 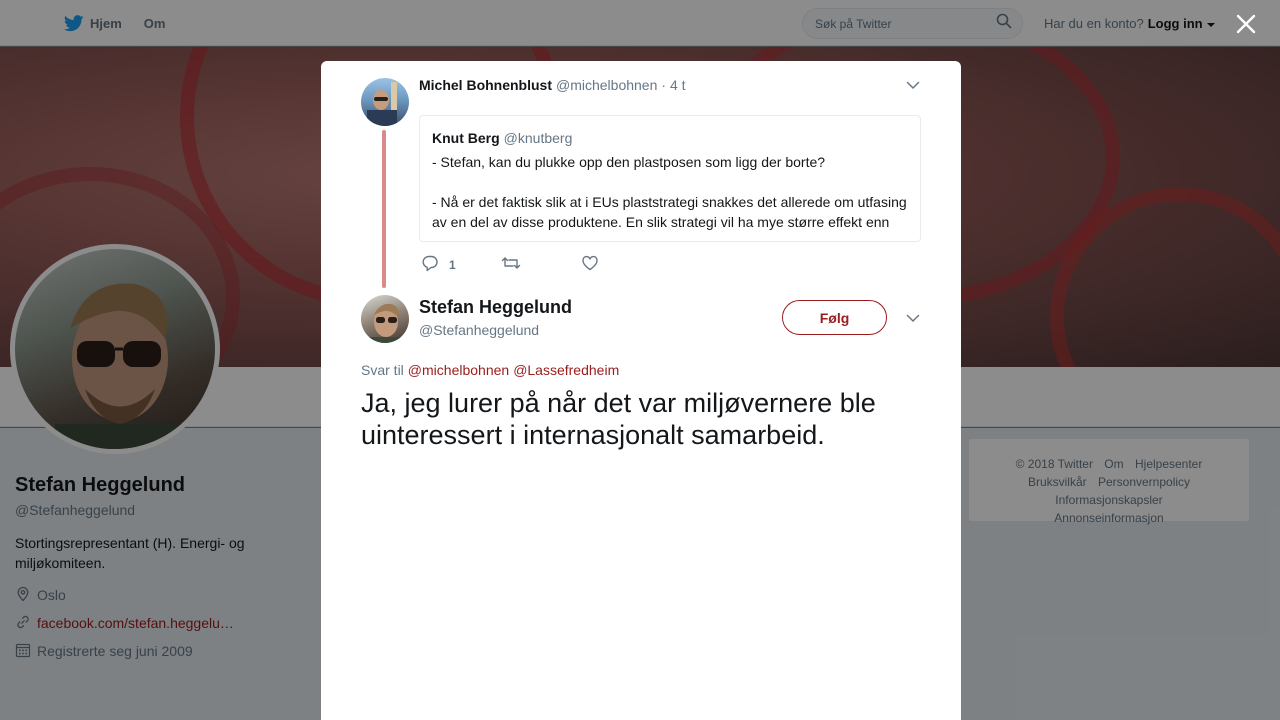 I want to click on reply-count: 1, so click(x=452, y=264).